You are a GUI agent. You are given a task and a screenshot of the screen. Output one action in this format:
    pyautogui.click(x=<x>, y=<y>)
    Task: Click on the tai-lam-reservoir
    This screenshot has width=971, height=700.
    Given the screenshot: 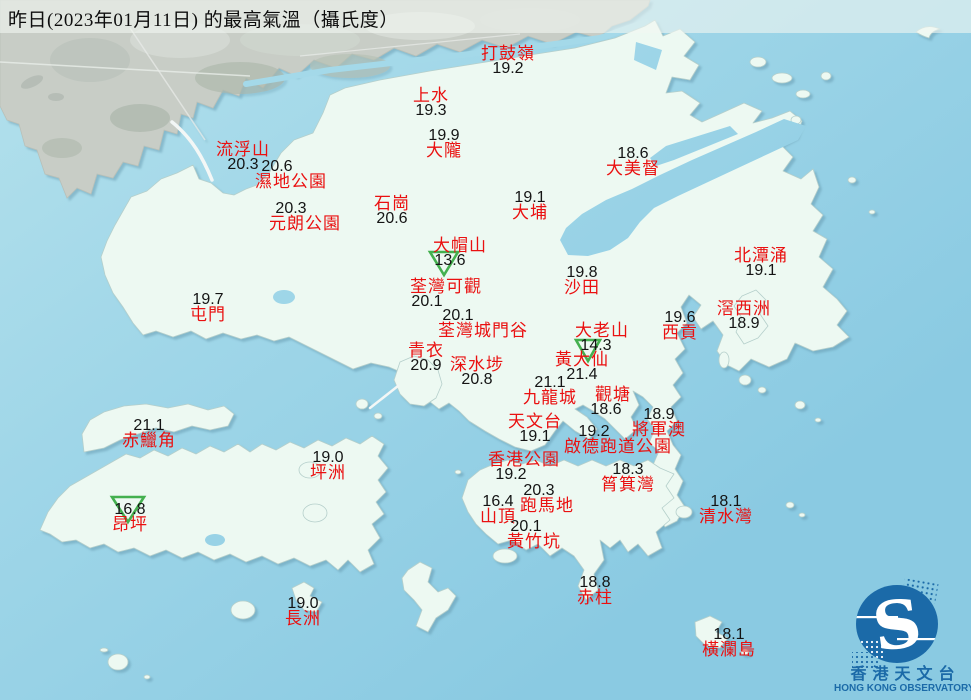 What is the action you would take?
    pyautogui.click(x=284, y=297)
    